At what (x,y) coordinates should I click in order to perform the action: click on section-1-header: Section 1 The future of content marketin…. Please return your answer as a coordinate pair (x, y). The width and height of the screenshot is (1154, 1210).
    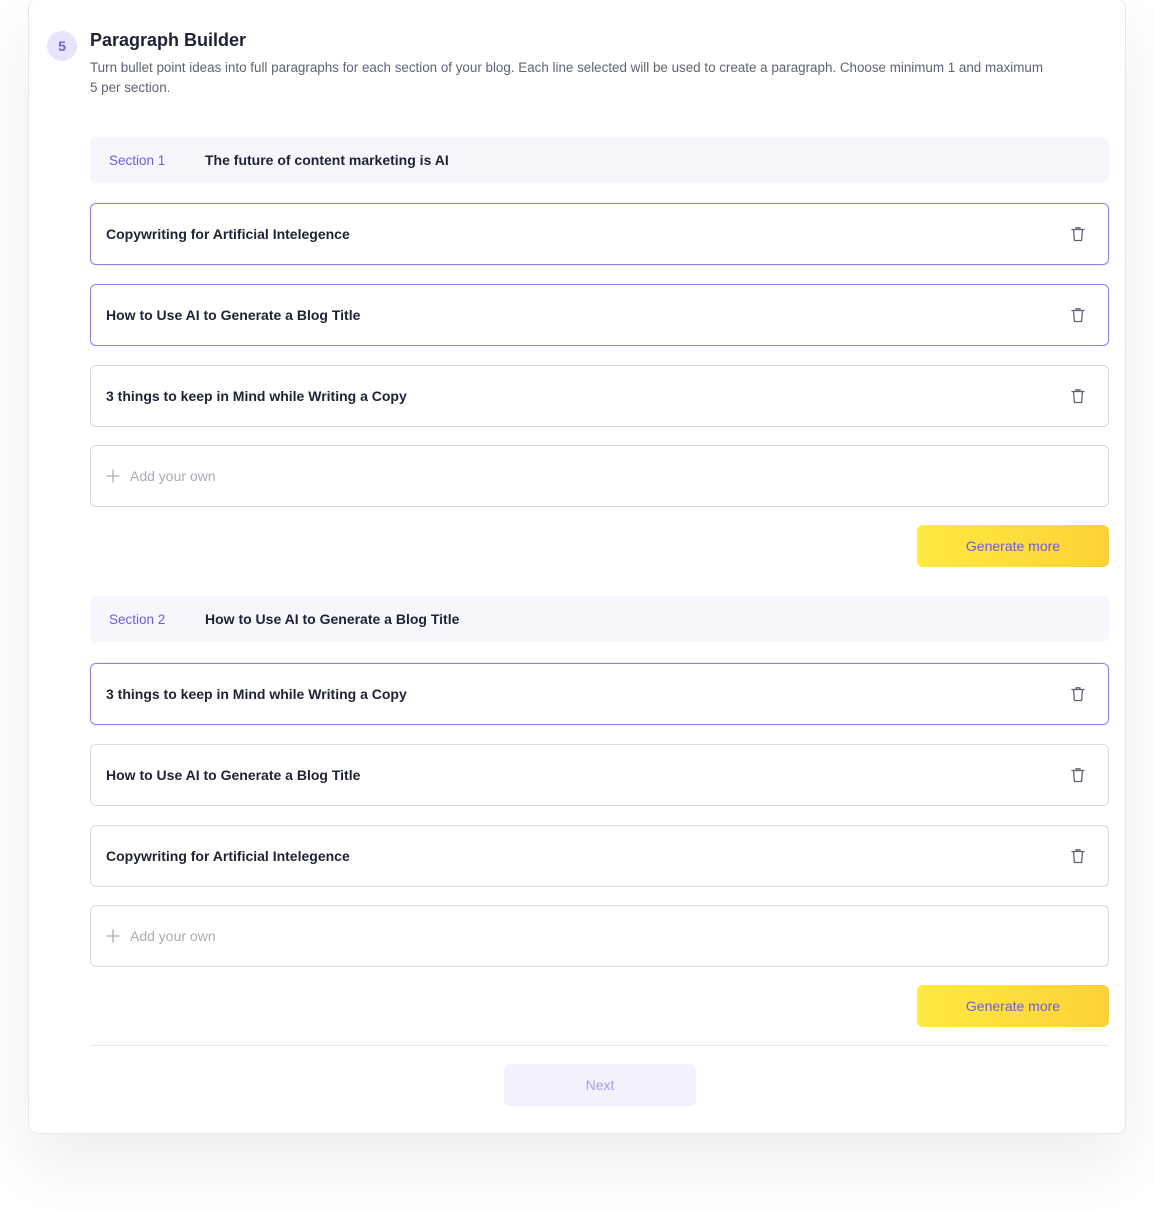
    Looking at the image, I should click on (599, 160).